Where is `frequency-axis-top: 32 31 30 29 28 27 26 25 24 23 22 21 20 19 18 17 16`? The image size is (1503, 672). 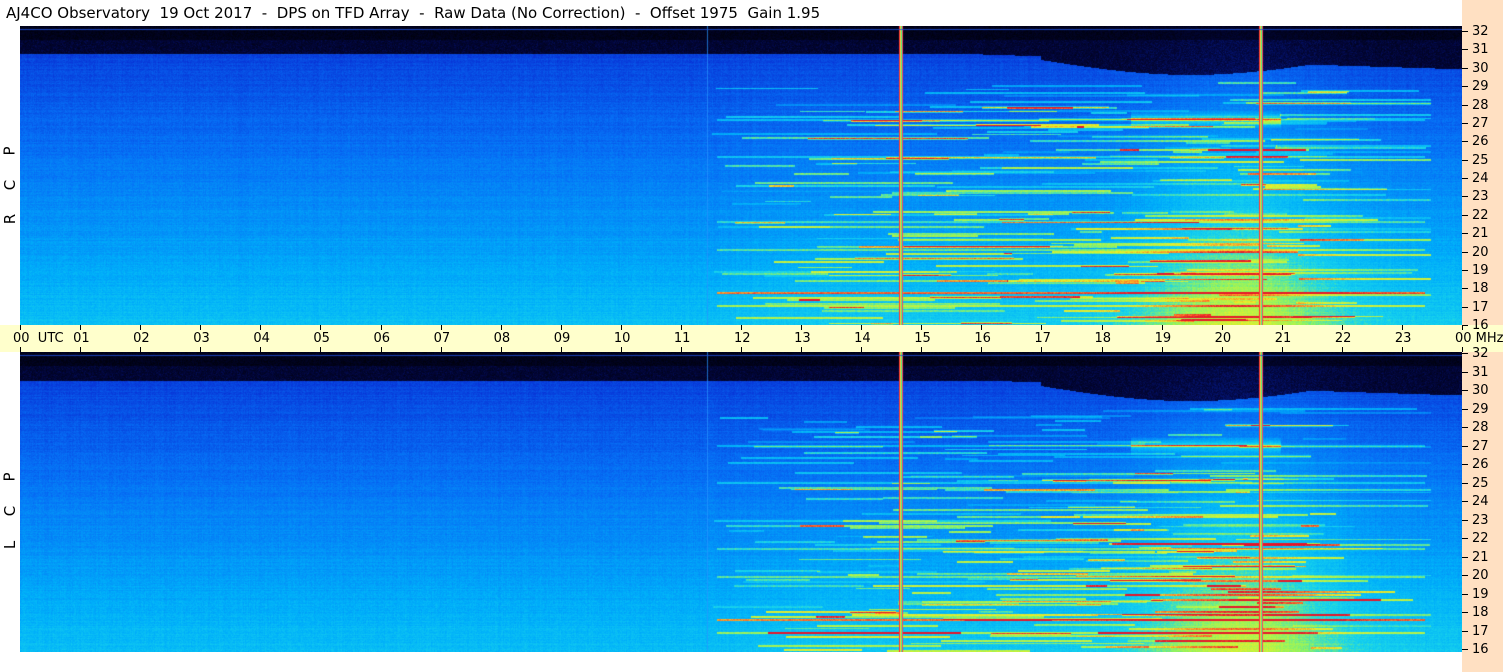
frequency-axis-top: 32 31 30 29 28 27 26 25 24 23 22 21 20 19 18 17 16 is located at coordinates (1482, 166).